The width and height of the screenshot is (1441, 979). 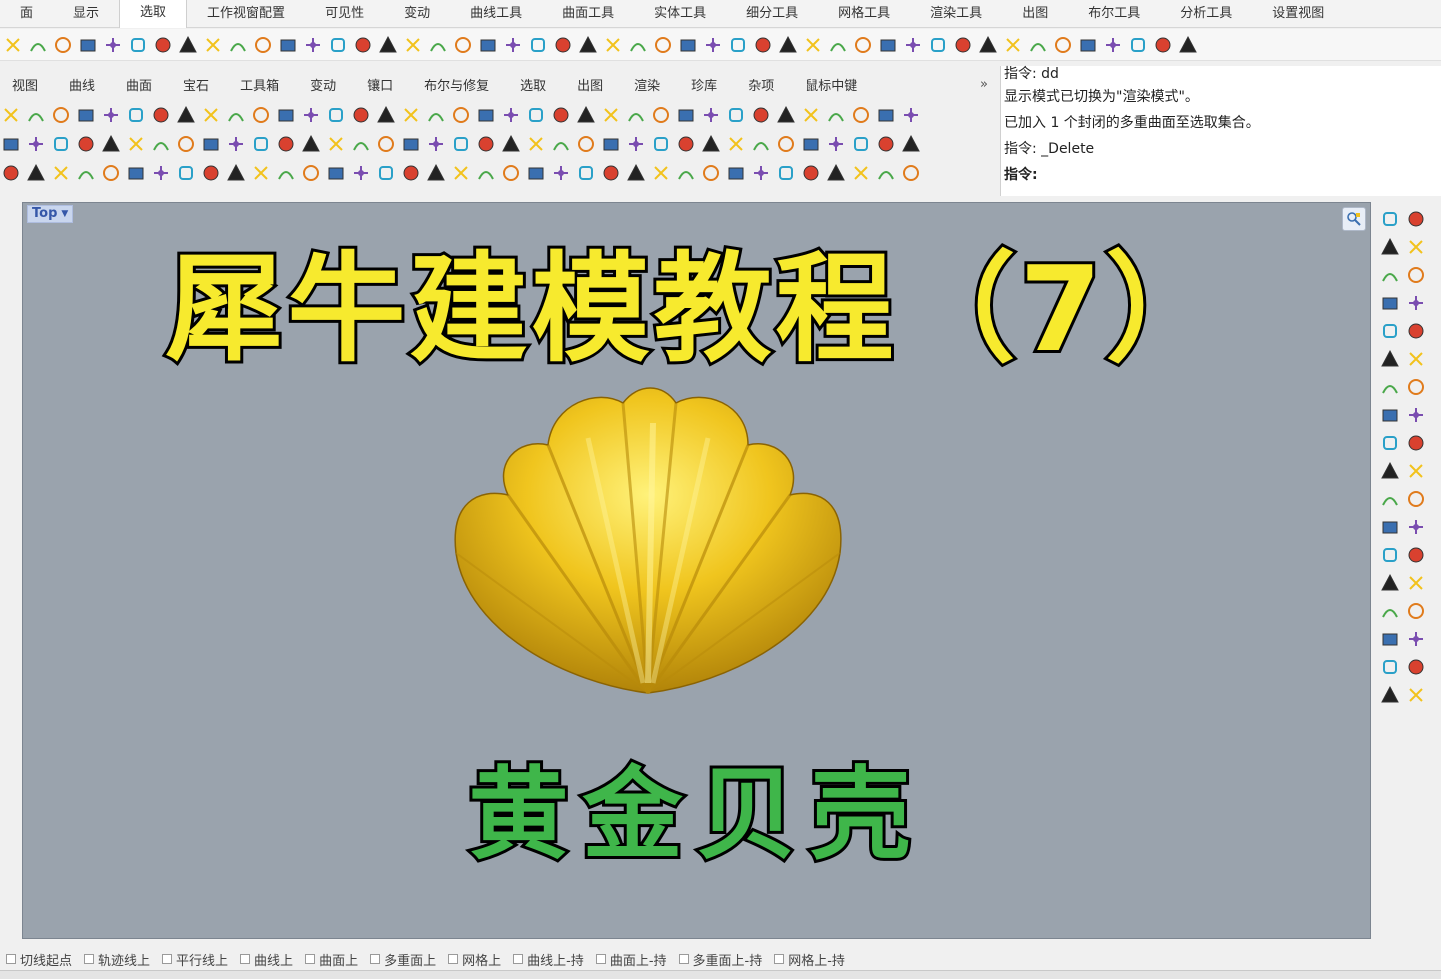 What do you see at coordinates (86, 14) in the screenshot?
I see `top-tab-1: 显示` at bounding box center [86, 14].